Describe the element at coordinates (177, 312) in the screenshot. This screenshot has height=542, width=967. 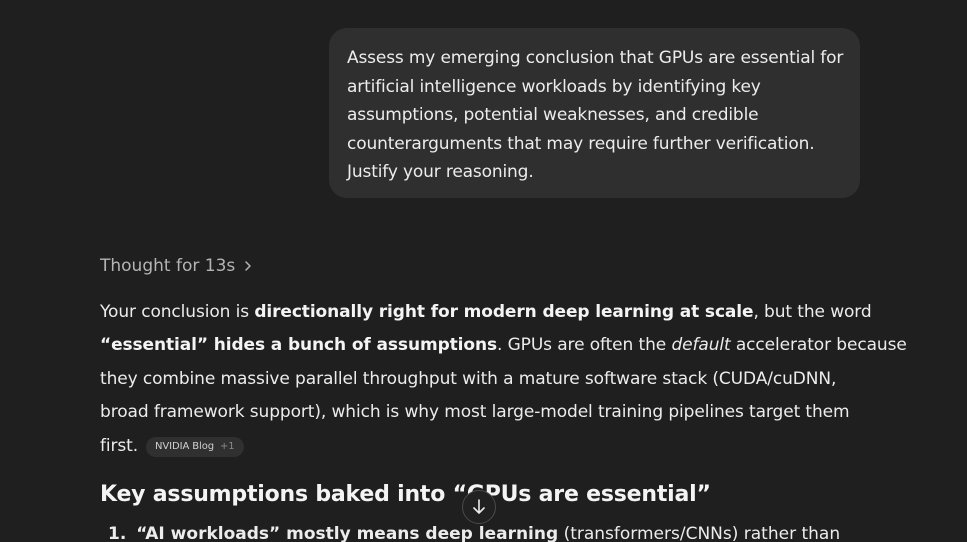
I see `answer-text: Your conclusion is` at that location.